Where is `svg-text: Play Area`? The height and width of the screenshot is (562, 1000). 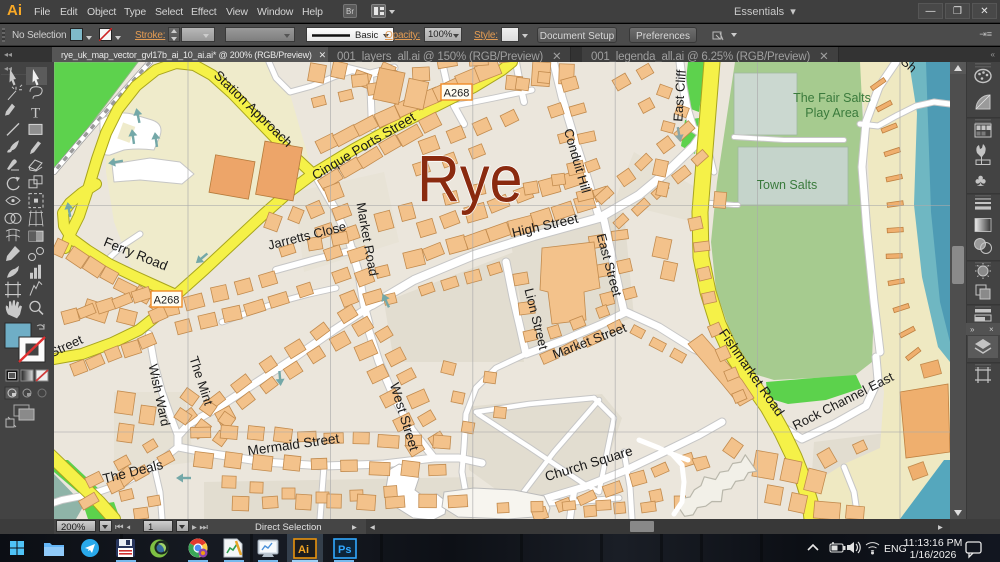 svg-text: Play Area is located at coordinates (832, 113).